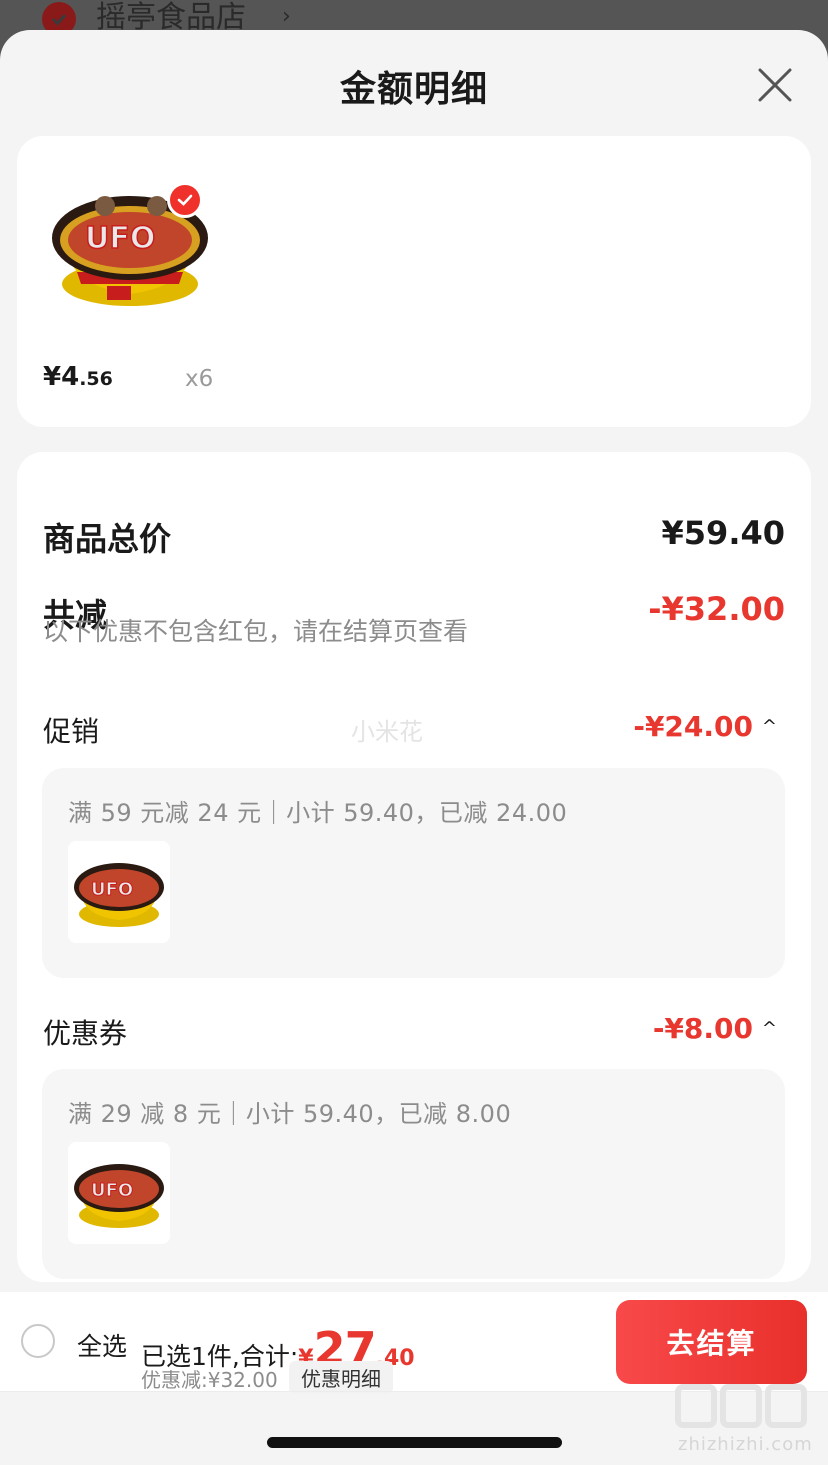 This screenshot has width=828, height=1465. Describe the element at coordinates (413, 89) in the screenshot. I see `sheet-title: 金额明细` at that location.